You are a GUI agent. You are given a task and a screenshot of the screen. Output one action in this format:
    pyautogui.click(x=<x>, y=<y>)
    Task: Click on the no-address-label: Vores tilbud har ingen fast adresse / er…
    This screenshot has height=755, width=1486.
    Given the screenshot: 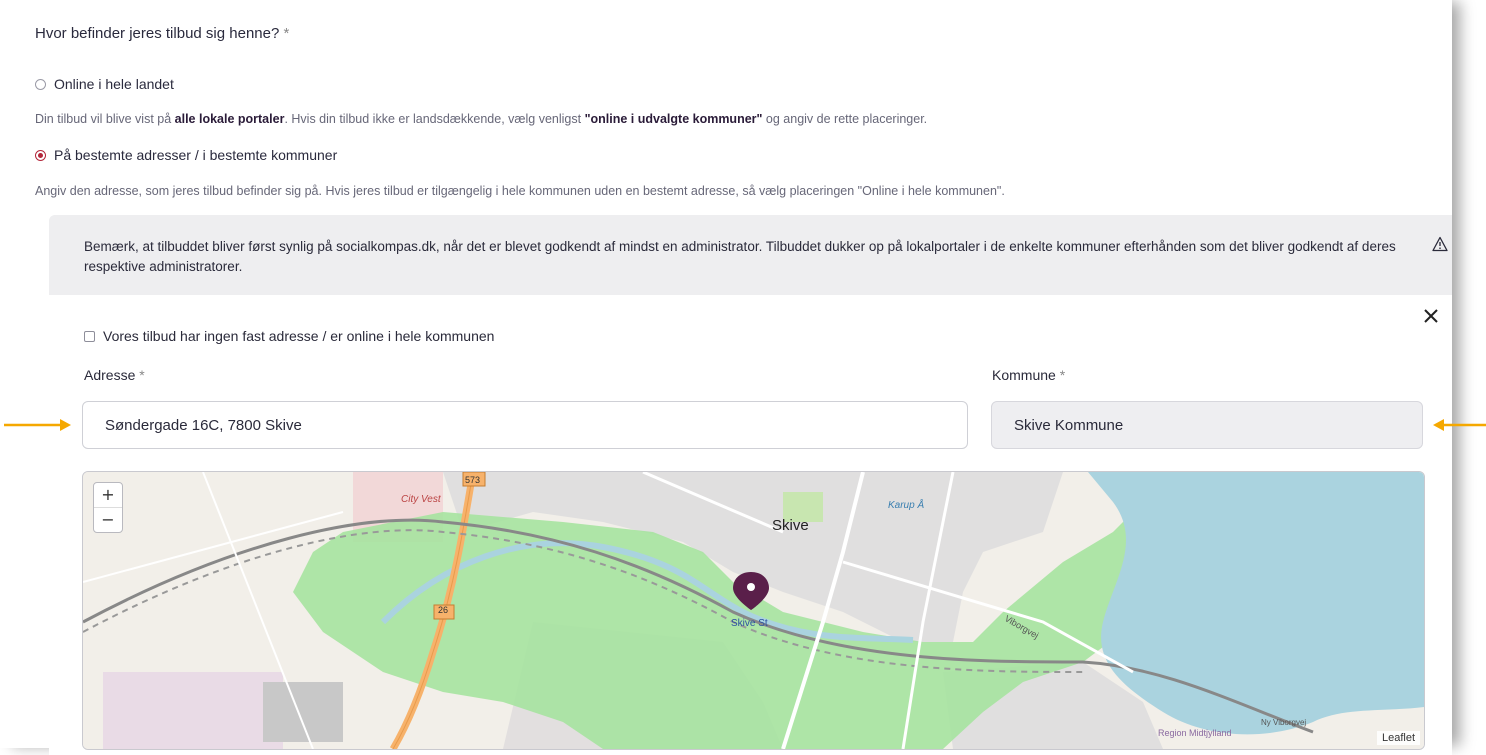 What is the action you would take?
    pyautogui.click(x=299, y=336)
    